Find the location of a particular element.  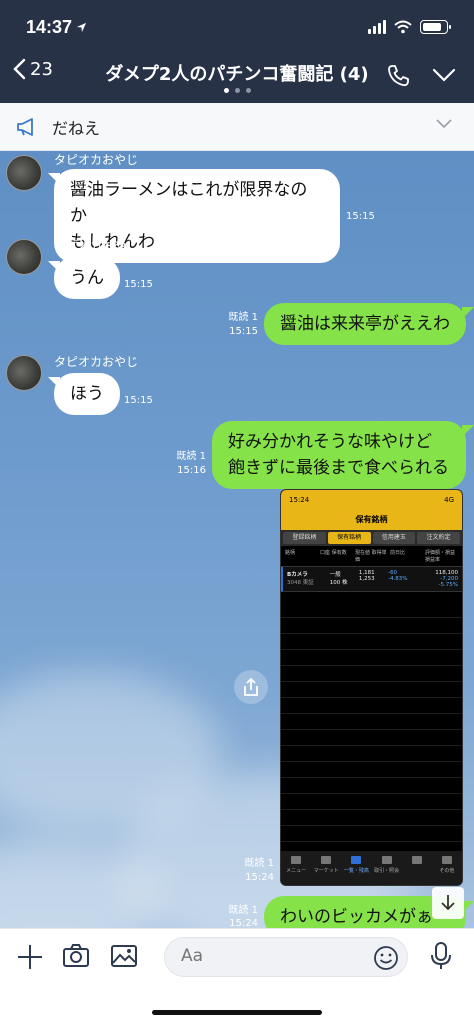

share-icon is located at coordinates (251, 686).